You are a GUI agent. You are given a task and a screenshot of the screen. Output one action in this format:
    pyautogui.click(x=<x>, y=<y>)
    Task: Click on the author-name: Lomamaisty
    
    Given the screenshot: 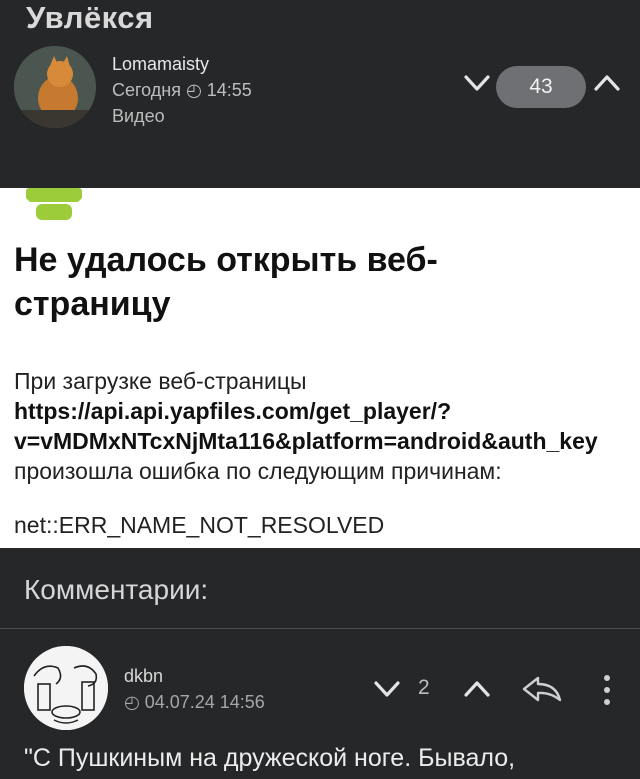 What is the action you would take?
    pyautogui.click(x=160, y=64)
    